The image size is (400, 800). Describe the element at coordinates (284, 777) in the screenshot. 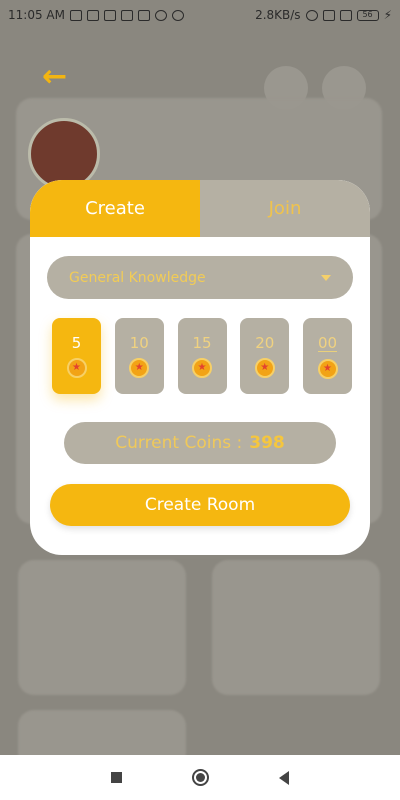

I see `back-triangle-icon` at that location.